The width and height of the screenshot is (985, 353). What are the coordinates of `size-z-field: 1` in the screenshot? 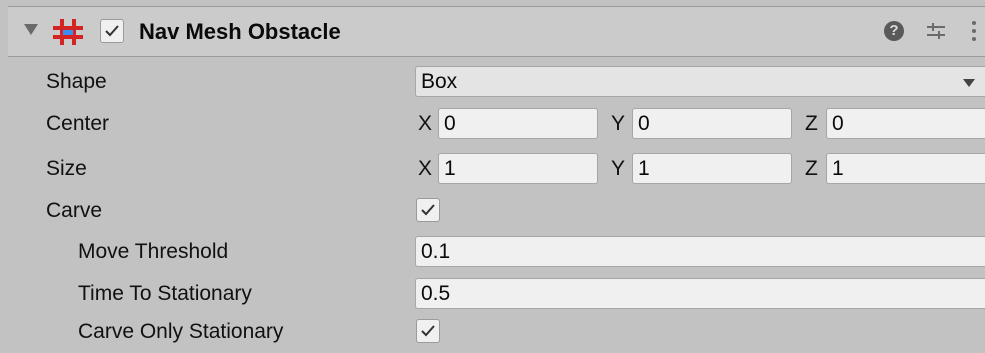 It's located at (905, 168).